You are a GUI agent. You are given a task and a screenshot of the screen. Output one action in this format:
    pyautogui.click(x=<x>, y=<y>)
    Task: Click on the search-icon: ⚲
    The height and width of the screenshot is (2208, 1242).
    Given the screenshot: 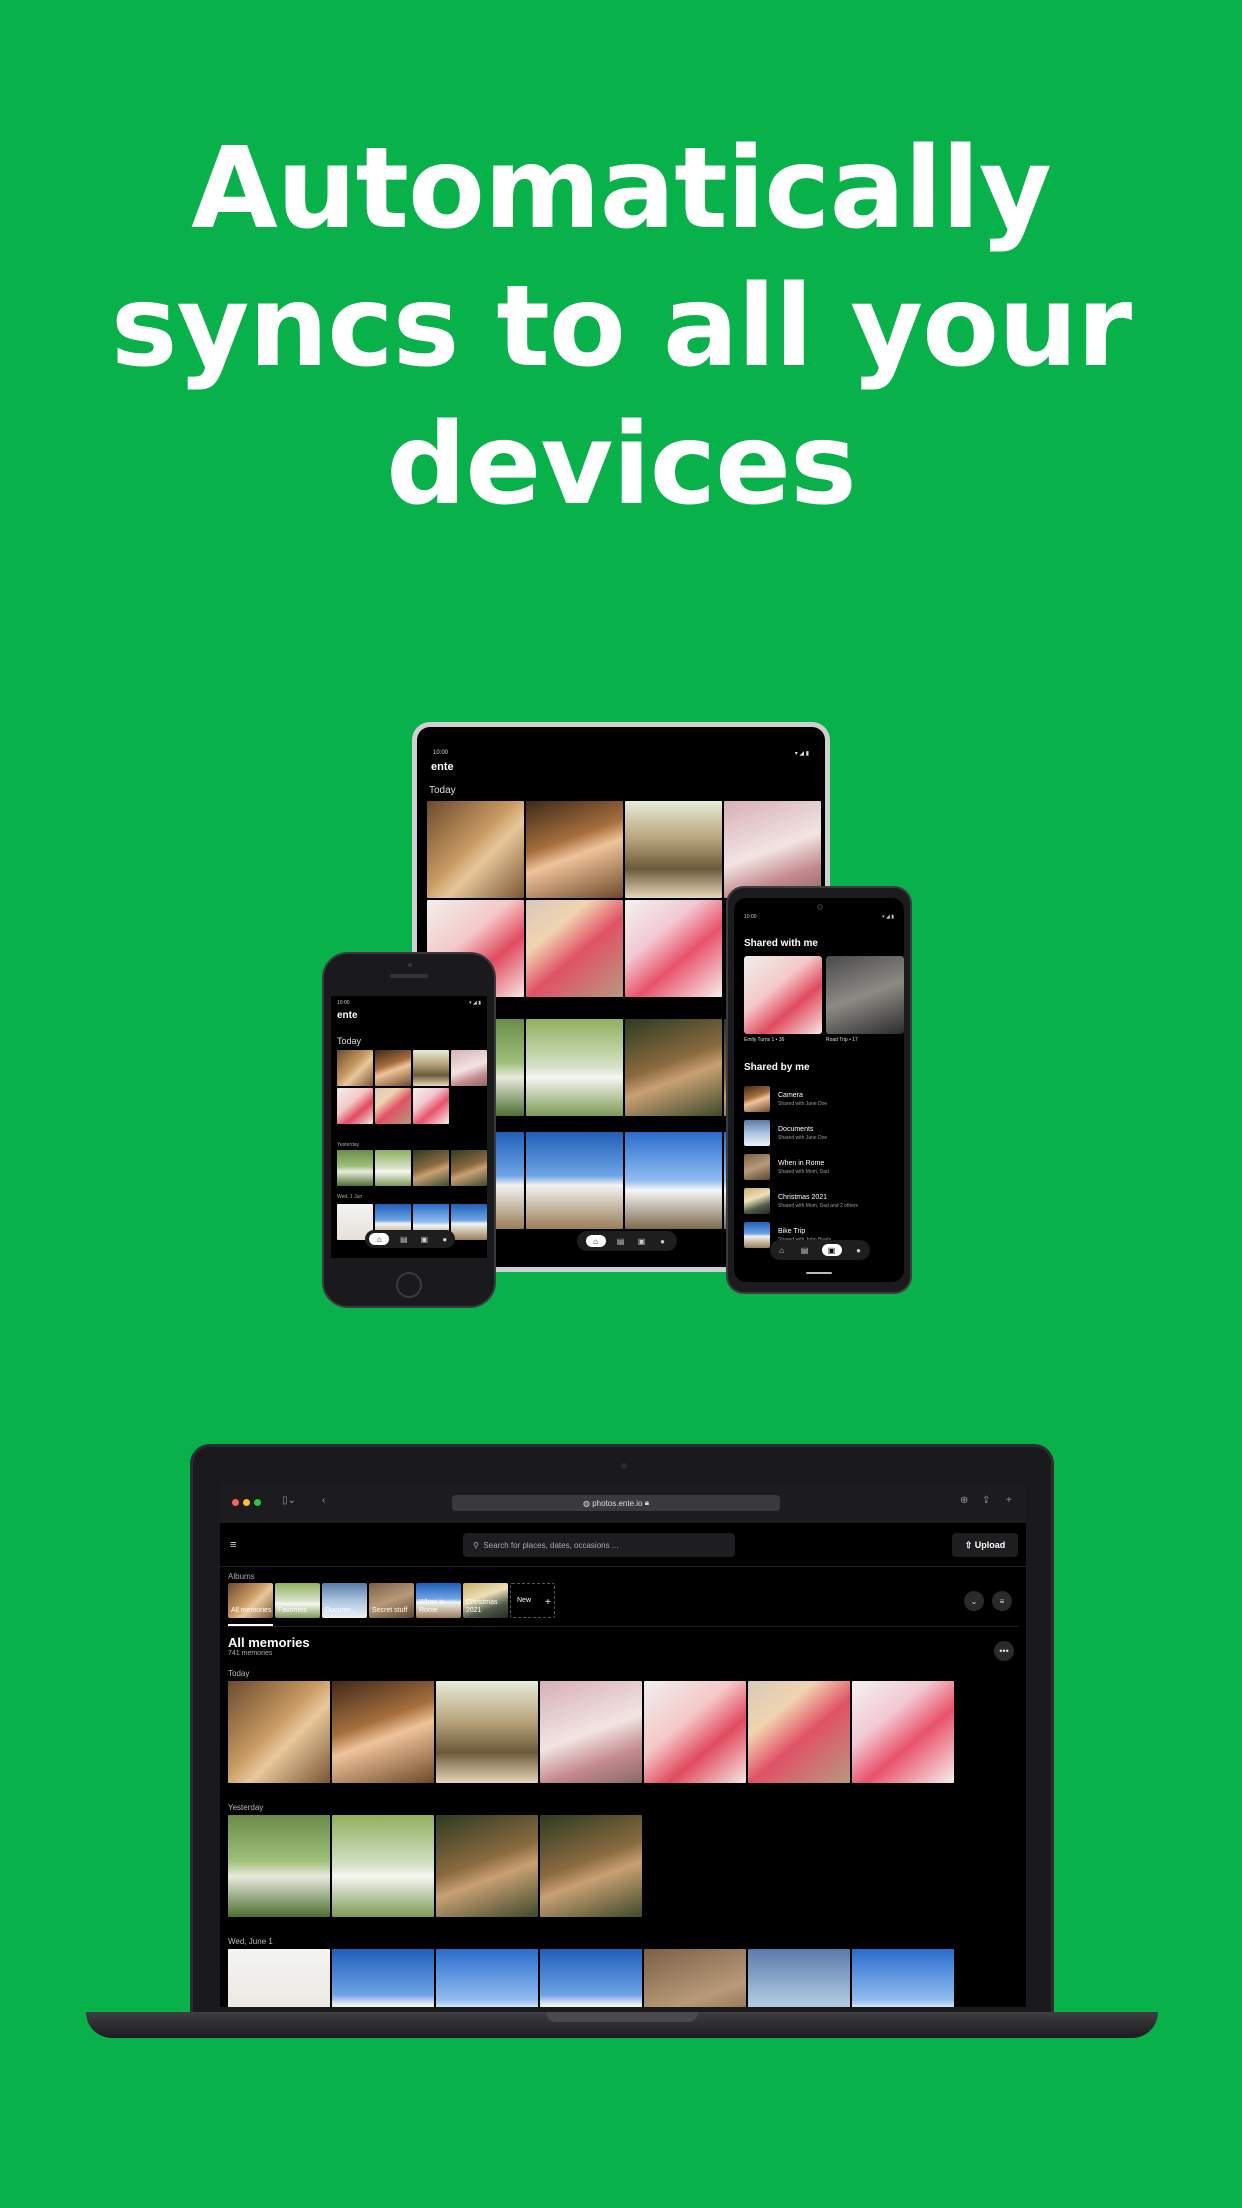 What is the action you would take?
    pyautogui.click(x=478, y=1545)
    